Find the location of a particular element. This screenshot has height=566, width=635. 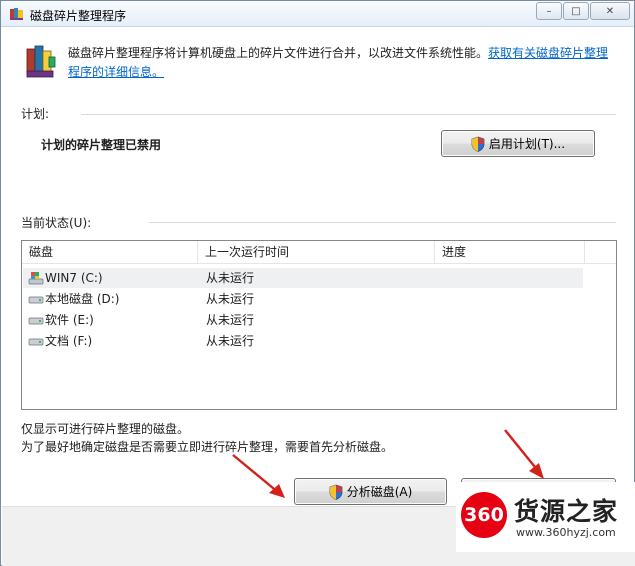

analyze-disk-button: 分析磁盘(A) is located at coordinates (370, 491).